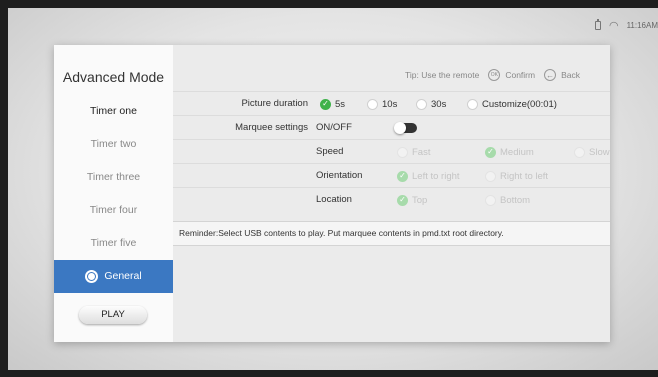 The width and height of the screenshot is (658, 377). Describe the element at coordinates (92, 276) in the screenshot. I see `gear-icon` at that location.